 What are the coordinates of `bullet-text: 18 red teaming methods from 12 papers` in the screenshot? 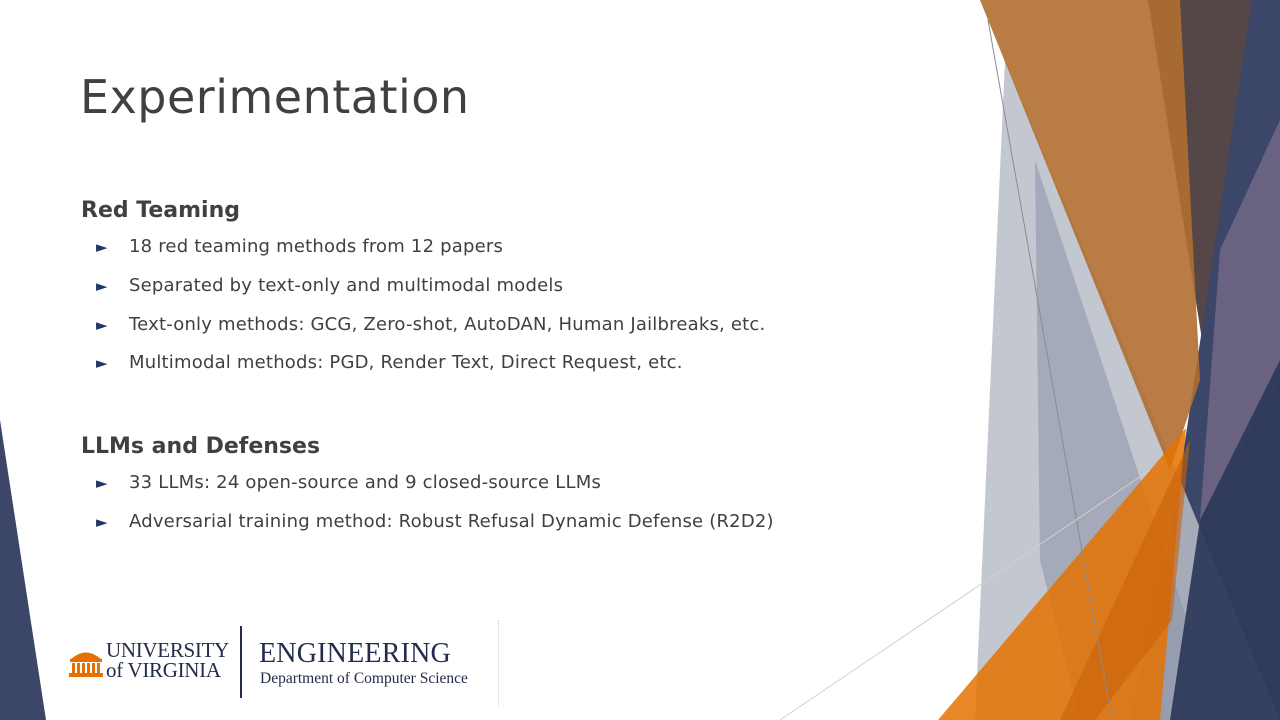 It's located at (316, 246).